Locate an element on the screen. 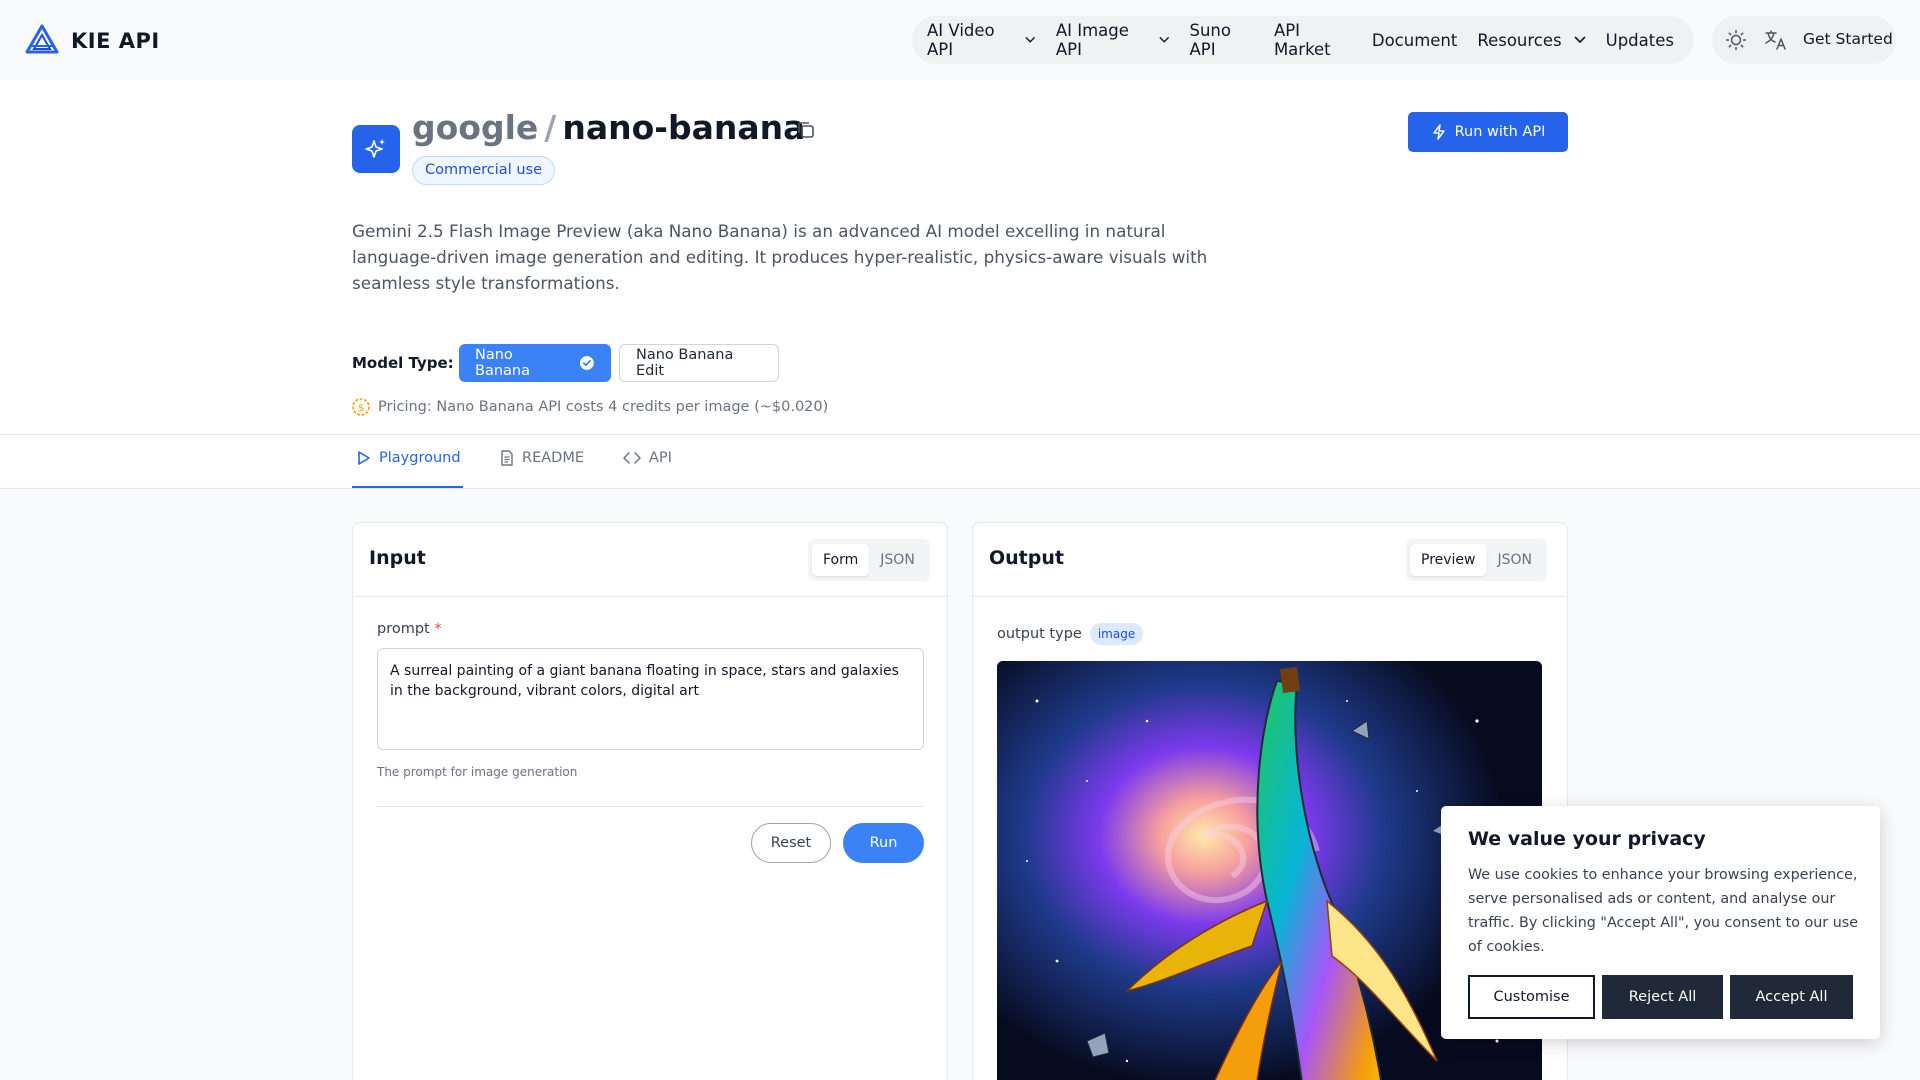  nav-document: Document is located at coordinates (1414, 40).